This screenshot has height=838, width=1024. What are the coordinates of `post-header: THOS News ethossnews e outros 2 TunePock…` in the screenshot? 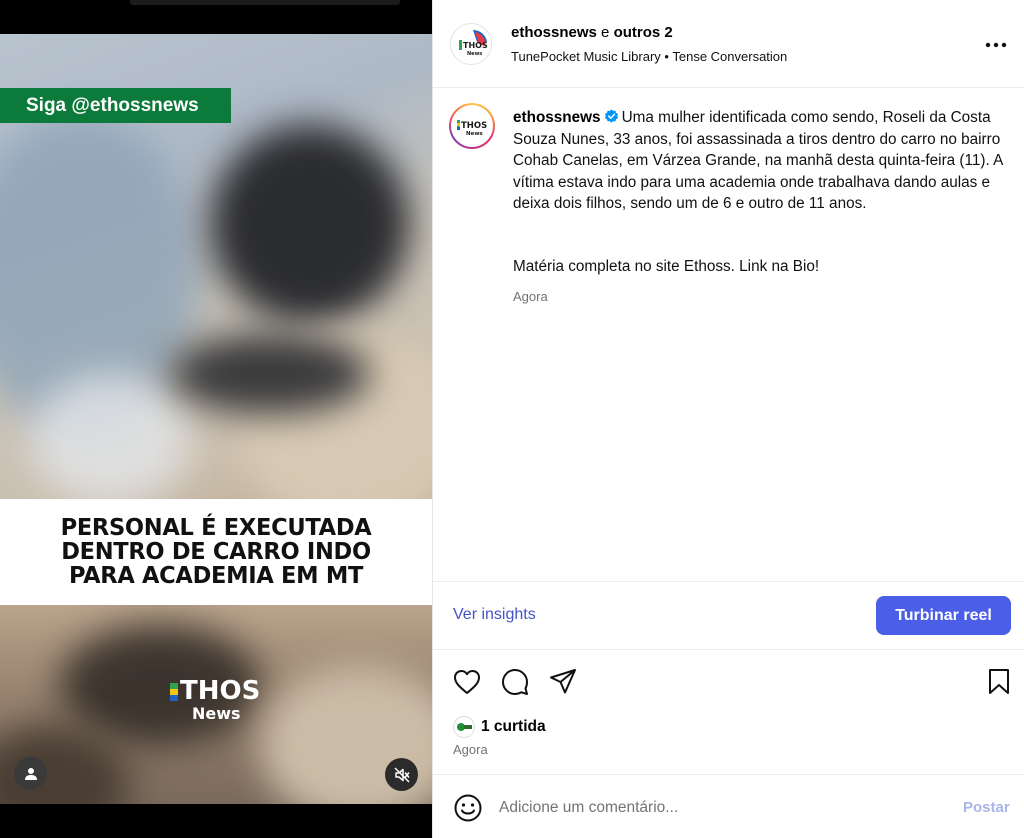 It's located at (728, 44).